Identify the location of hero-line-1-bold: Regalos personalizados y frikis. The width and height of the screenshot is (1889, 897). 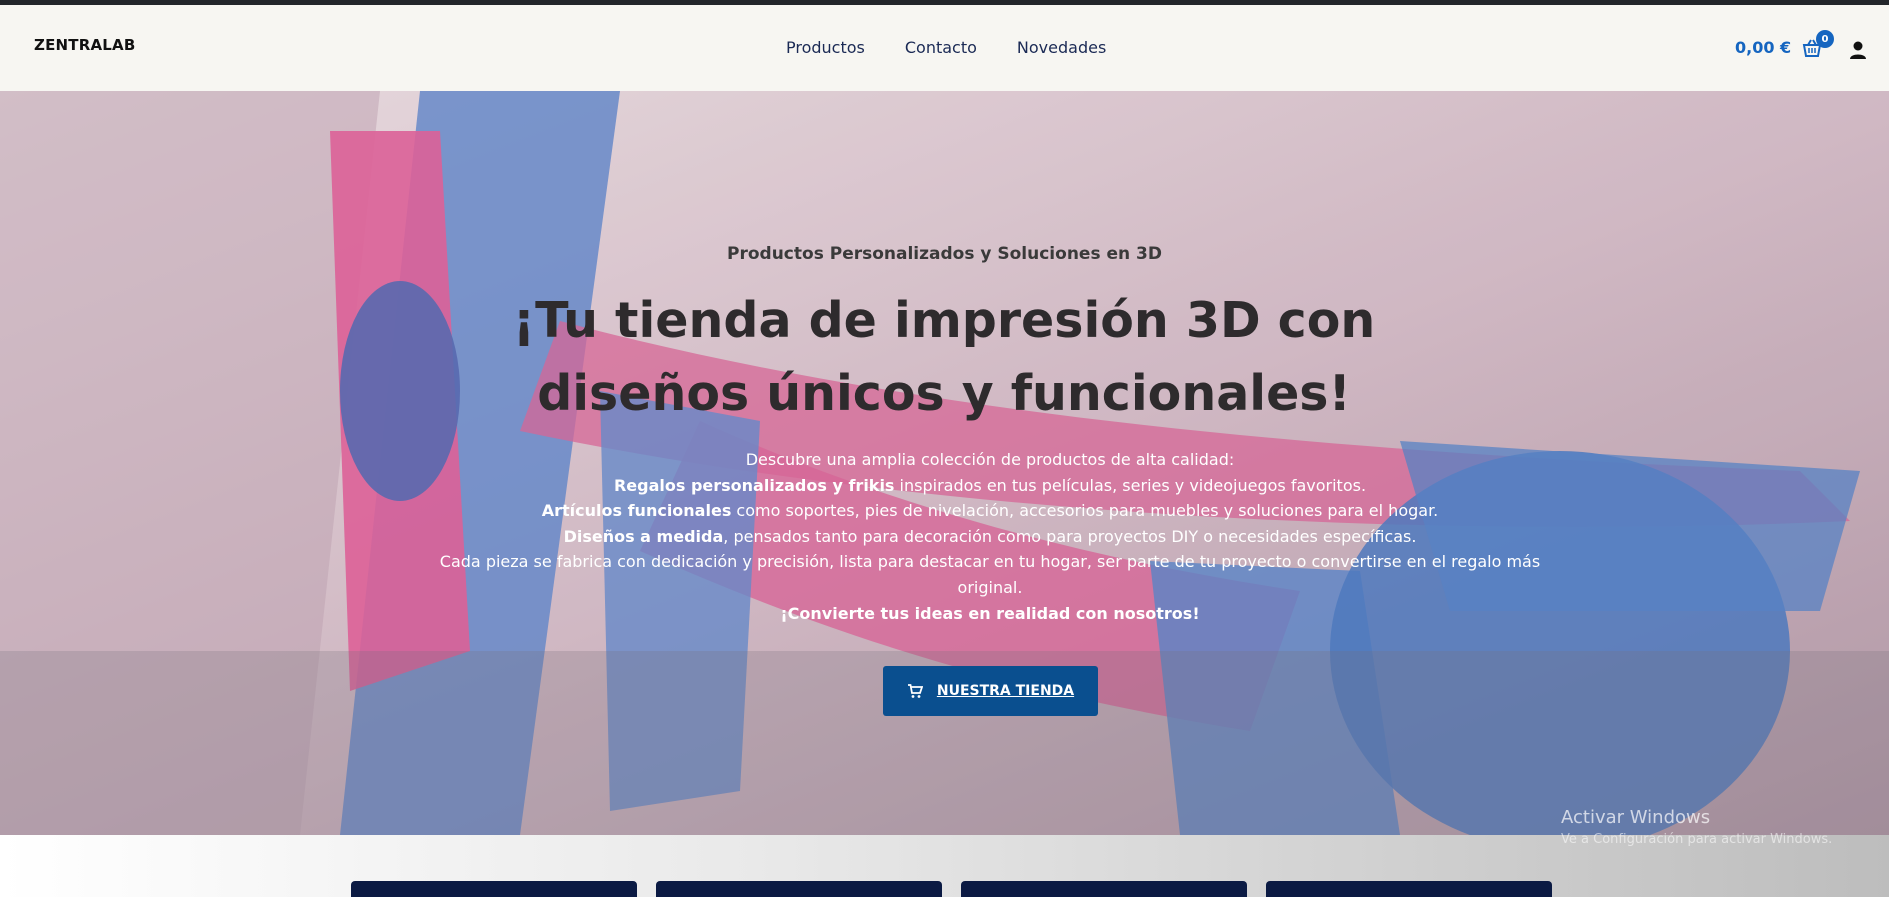
(754, 485).